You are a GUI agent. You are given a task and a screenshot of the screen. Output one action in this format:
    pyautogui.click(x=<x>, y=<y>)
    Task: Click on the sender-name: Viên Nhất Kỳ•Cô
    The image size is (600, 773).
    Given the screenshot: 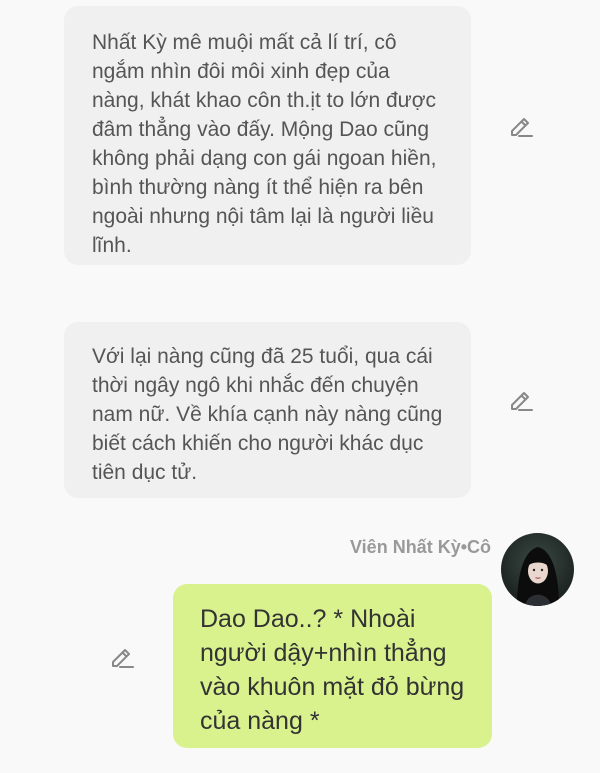 What is the action you would take?
    pyautogui.click(x=420, y=547)
    